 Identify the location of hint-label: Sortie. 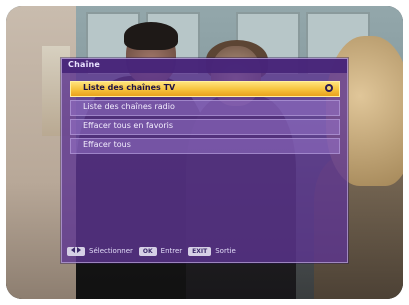
(225, 251).